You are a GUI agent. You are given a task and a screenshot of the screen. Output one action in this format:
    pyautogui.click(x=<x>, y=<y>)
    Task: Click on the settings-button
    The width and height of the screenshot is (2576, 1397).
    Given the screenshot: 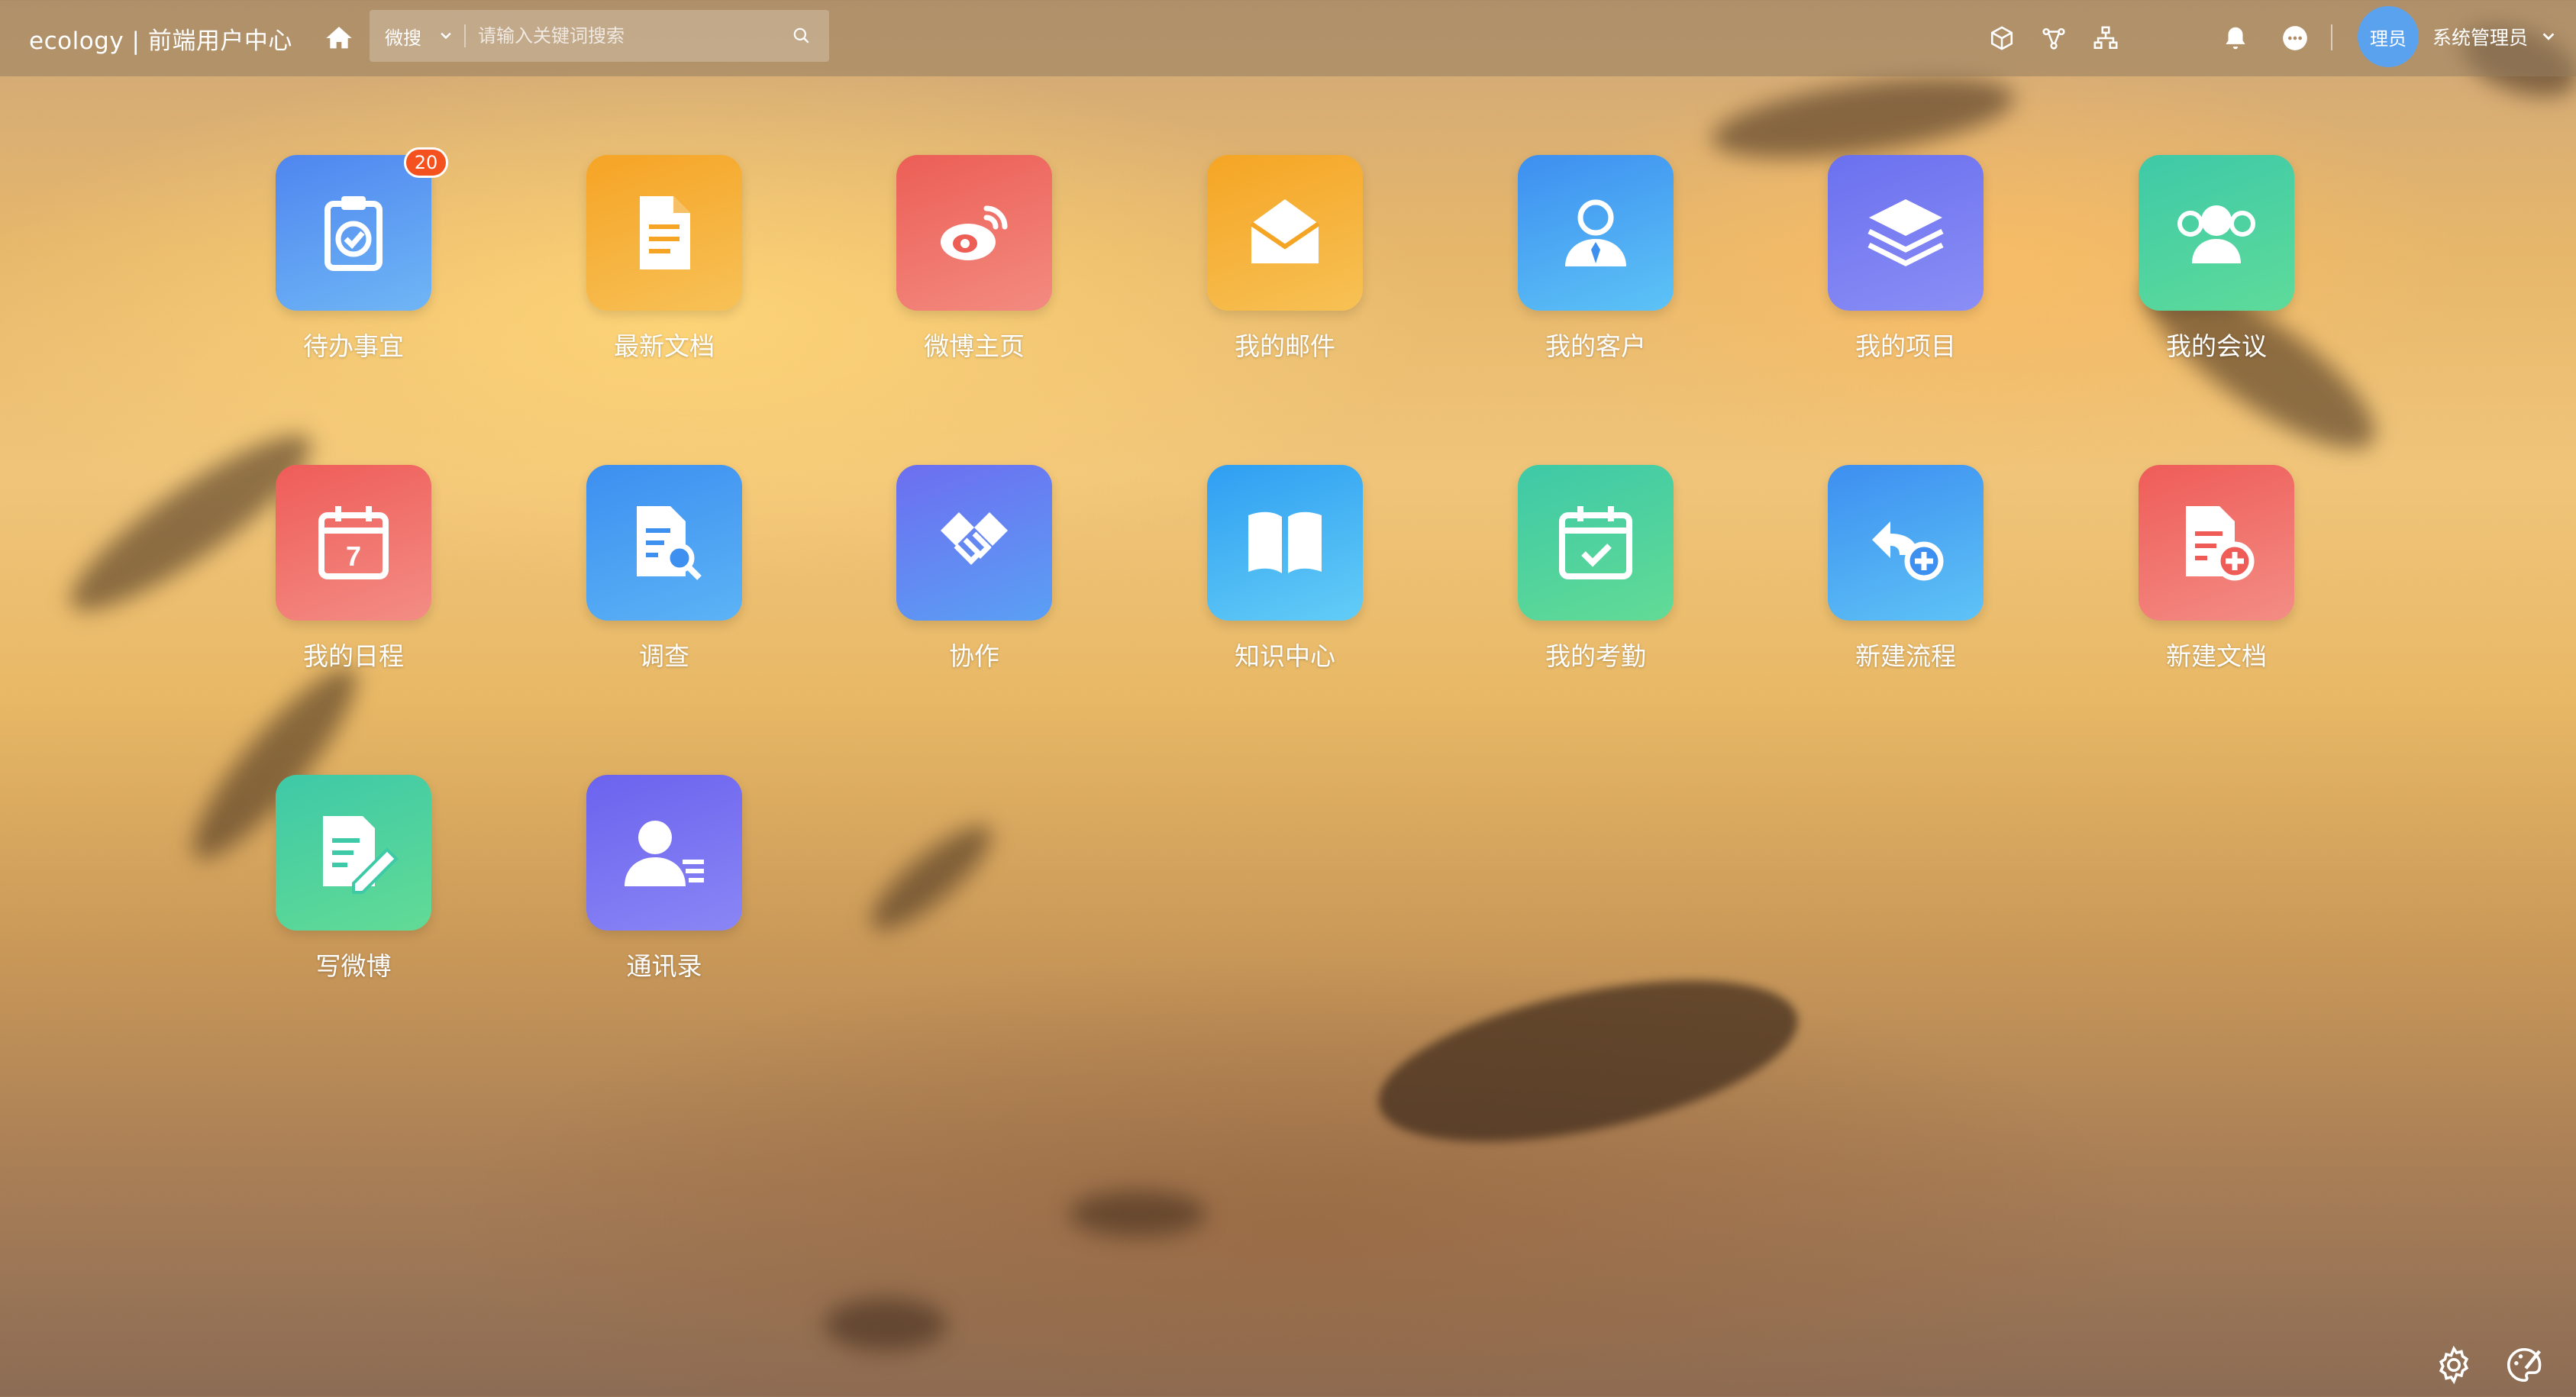 What is the action you would take?
    pyautogui.click(x=2454, y=1365)
    